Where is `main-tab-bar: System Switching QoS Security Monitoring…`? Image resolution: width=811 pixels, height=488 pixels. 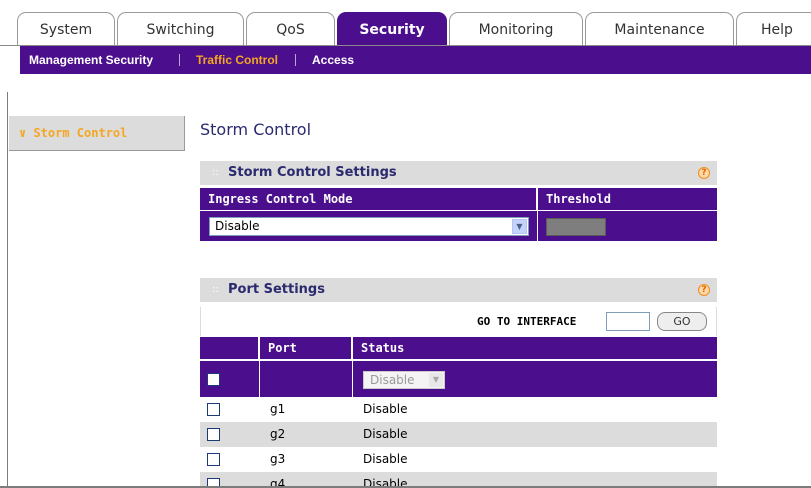 main-tab-bar: System Switching QoS Security Monitoring… is located at coordinates (405, 23).